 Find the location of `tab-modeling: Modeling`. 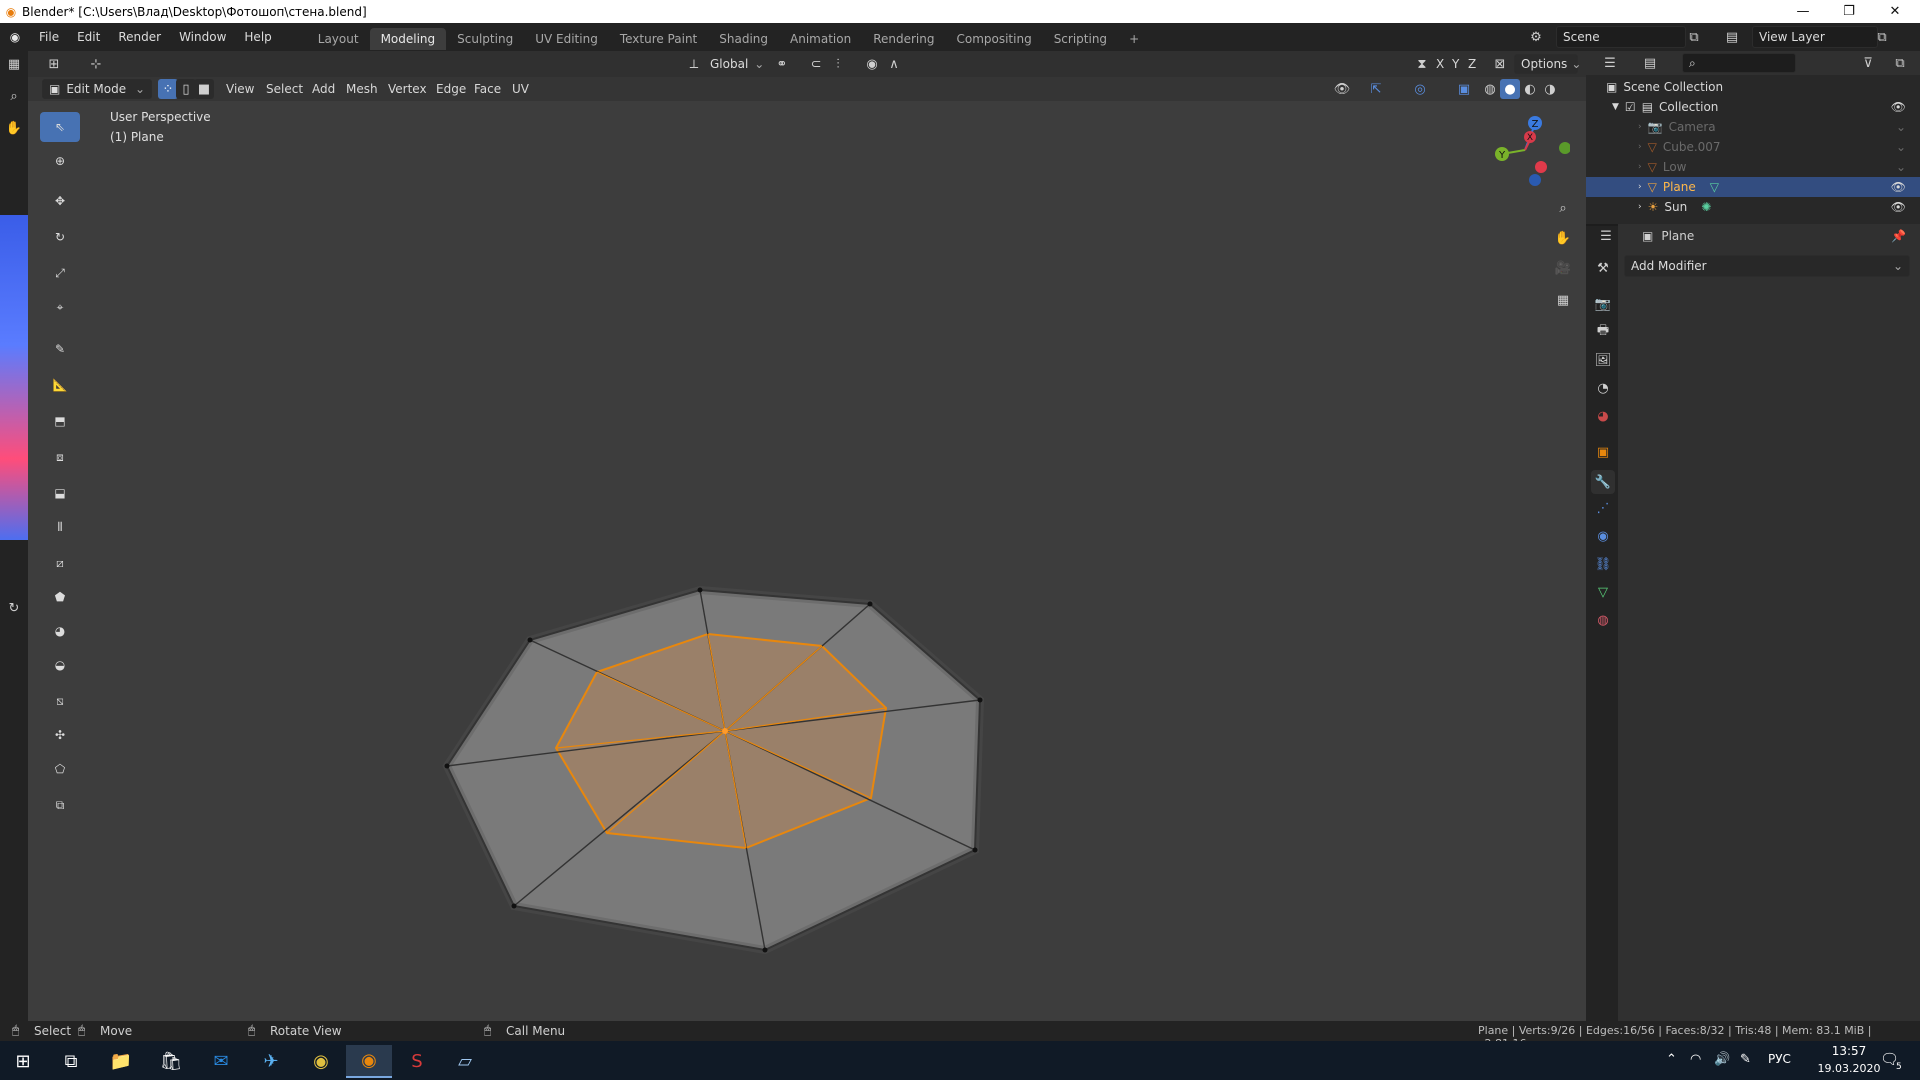

tab-modeling: Modeling is located at coordinates (408, 39).